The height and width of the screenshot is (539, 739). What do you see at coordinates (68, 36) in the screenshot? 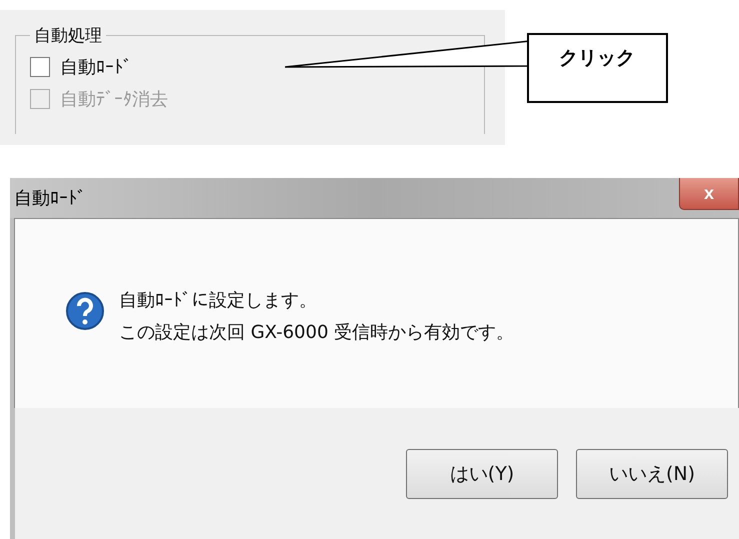
I see `group-title: 自動処理` at bounding box center [68, 36].